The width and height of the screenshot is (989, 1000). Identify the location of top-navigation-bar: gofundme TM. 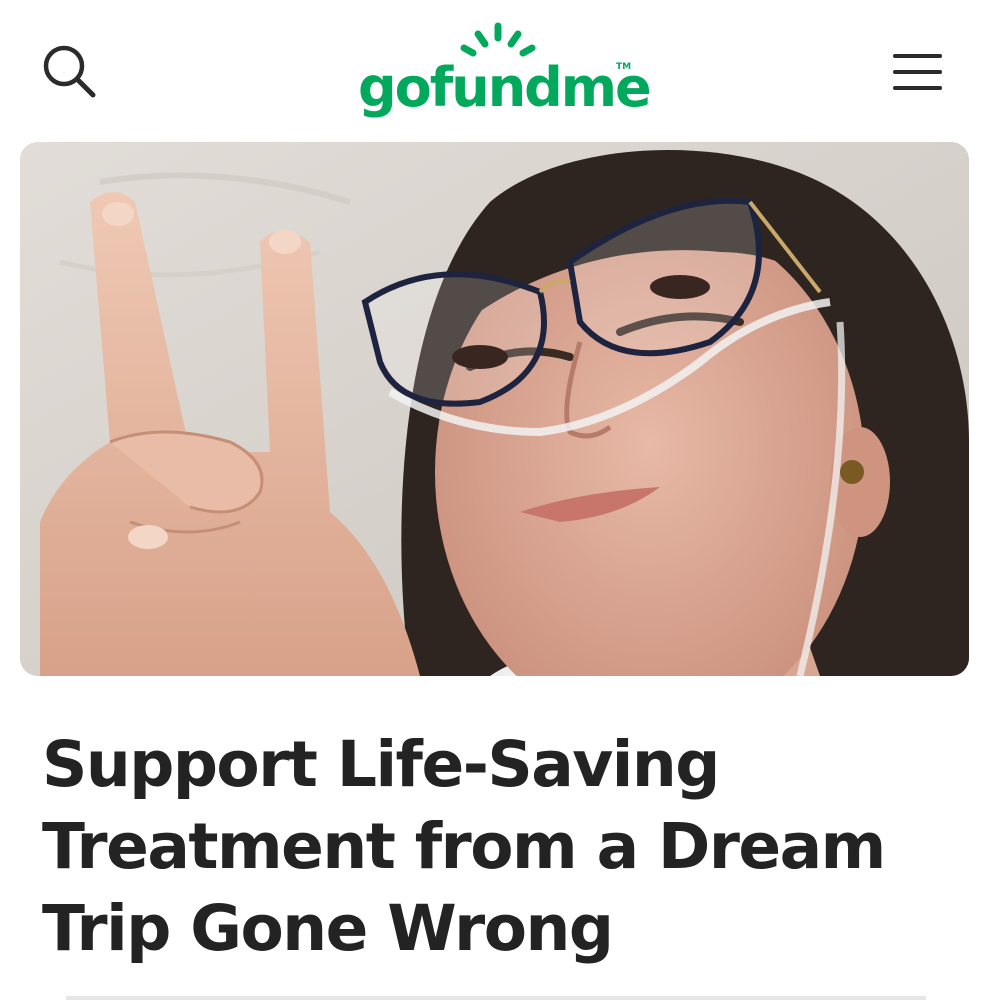
(494, 70).